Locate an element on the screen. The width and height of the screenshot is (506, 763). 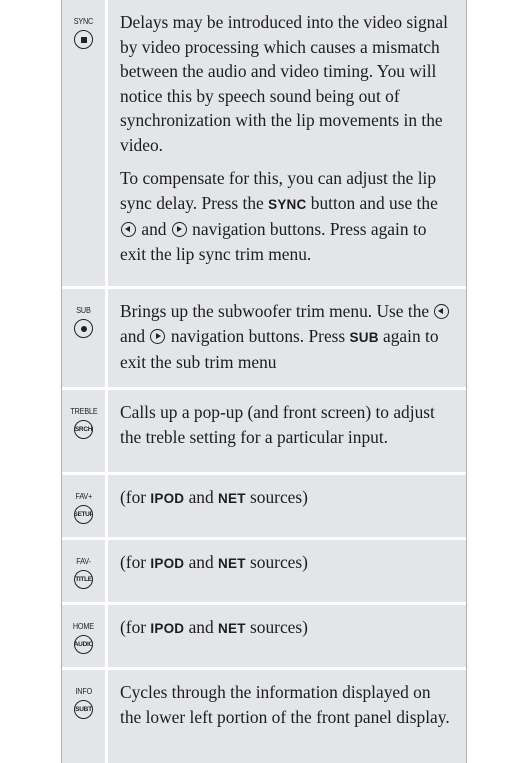
srch-button-icon: SRCH is located at coordinates (83, 429).